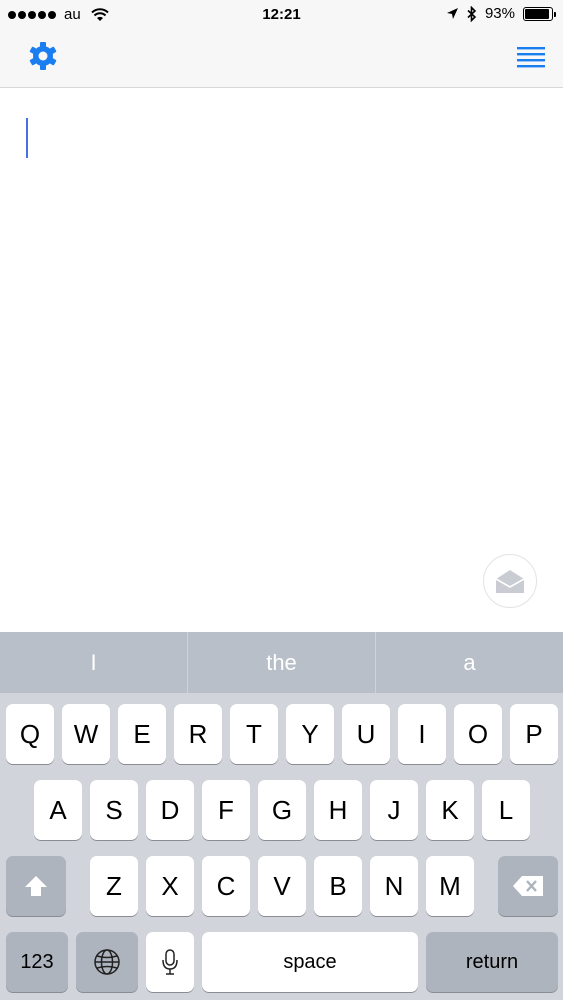 Image resolution: width=563 pixels, height=1000 pixels. What do you see at coordinates (394, 886) in the screenshot?
I see `key-n: N` at bounding box center [394, 886].